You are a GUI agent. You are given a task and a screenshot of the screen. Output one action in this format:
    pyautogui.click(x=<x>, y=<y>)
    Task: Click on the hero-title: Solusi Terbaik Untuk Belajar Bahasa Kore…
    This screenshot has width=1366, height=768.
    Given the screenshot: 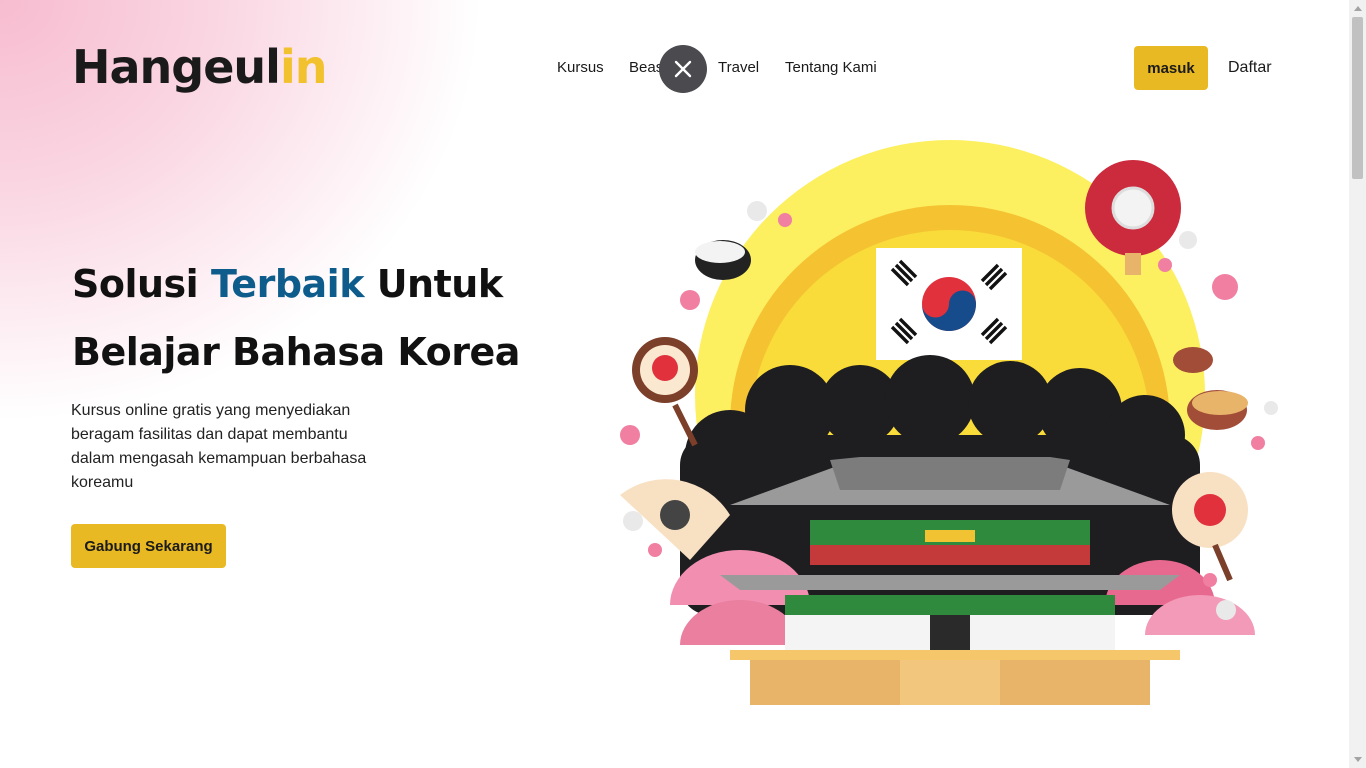 What is the action you would take?
    pyautogui.click(x=296, y=318)
    